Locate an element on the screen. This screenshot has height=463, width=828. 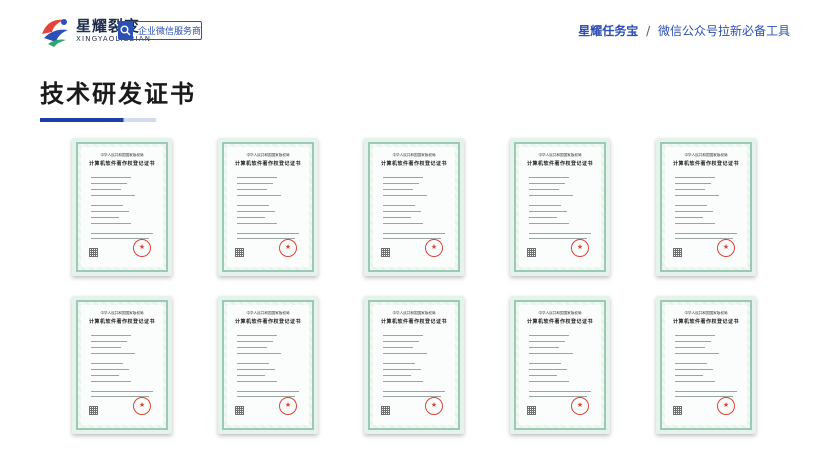
service-provider-badge: 企业微信服务商 is located at coordinates (160, 30).